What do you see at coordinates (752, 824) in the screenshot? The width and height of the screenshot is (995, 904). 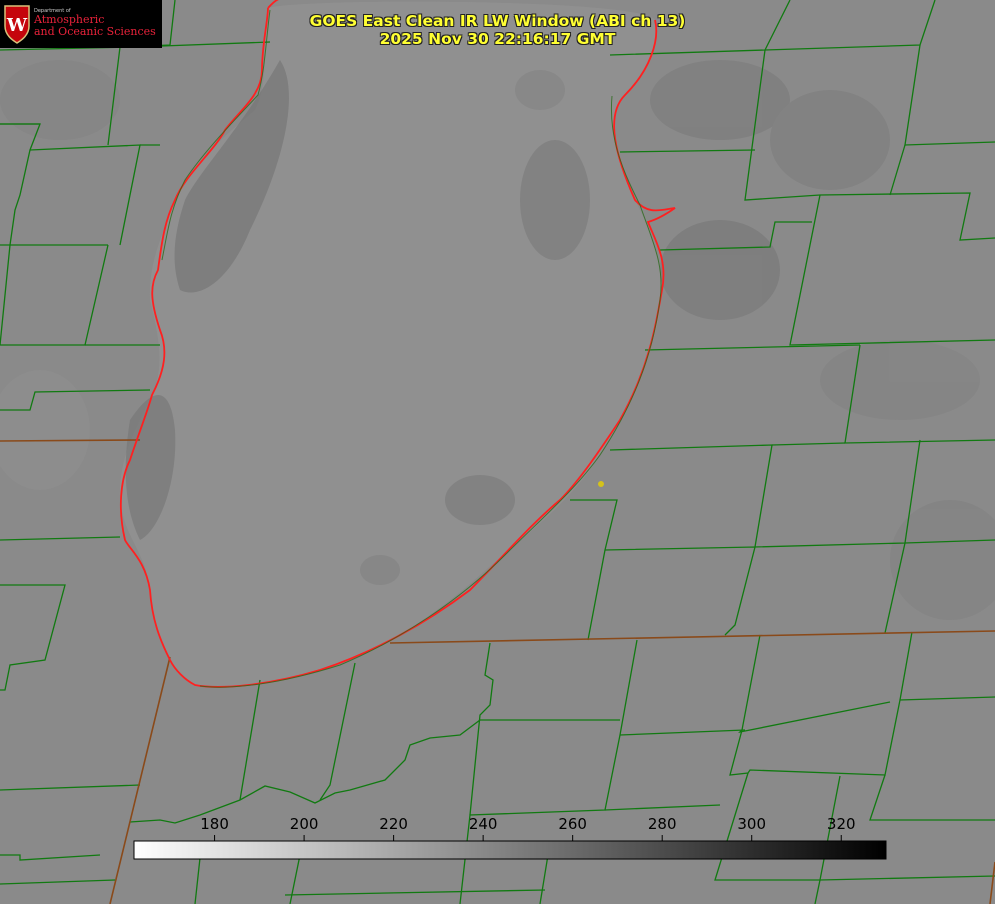 I see `colorbar-tick-label: 300` at bounding box center [752, 824].